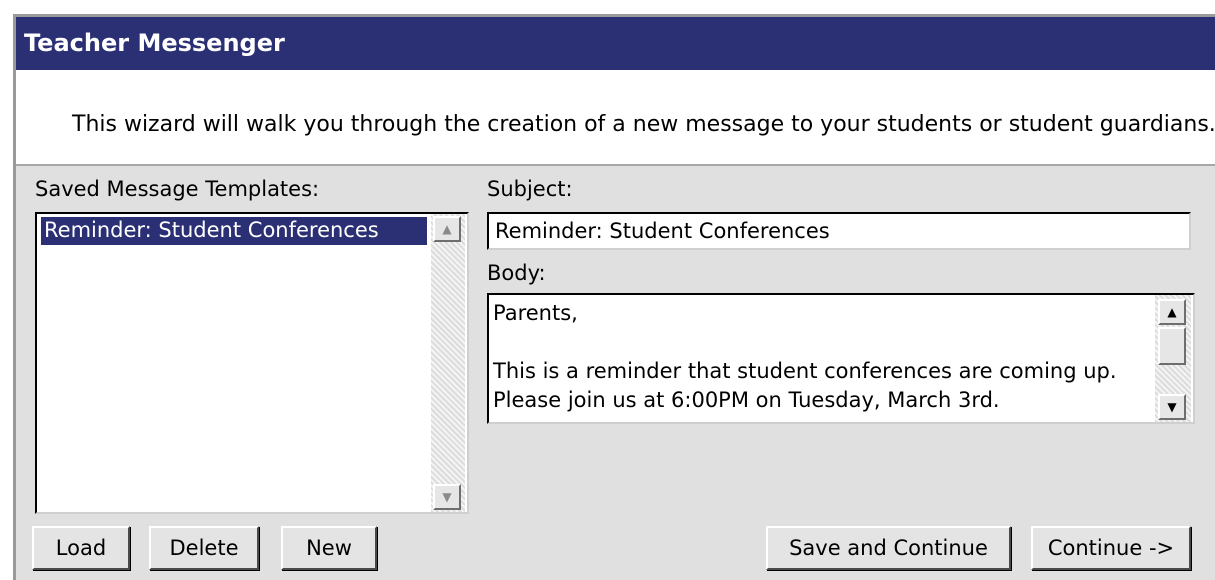 This screenshot has height=580, width=1215. I want to click on scroll-thumb, so click(1172, 346).